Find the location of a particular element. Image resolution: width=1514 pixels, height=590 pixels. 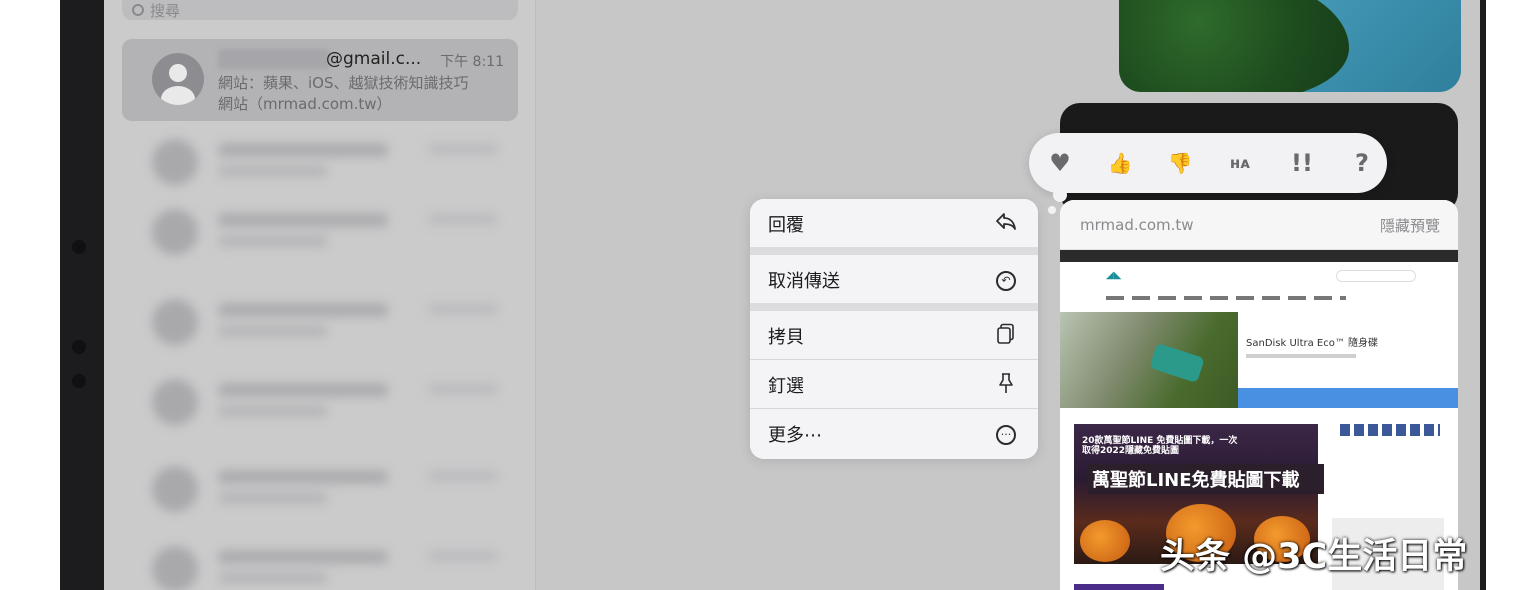

site-ad-banner: SanDisk Ultra Eco™ 隨身碟 is located at coordinates (1259, 360).